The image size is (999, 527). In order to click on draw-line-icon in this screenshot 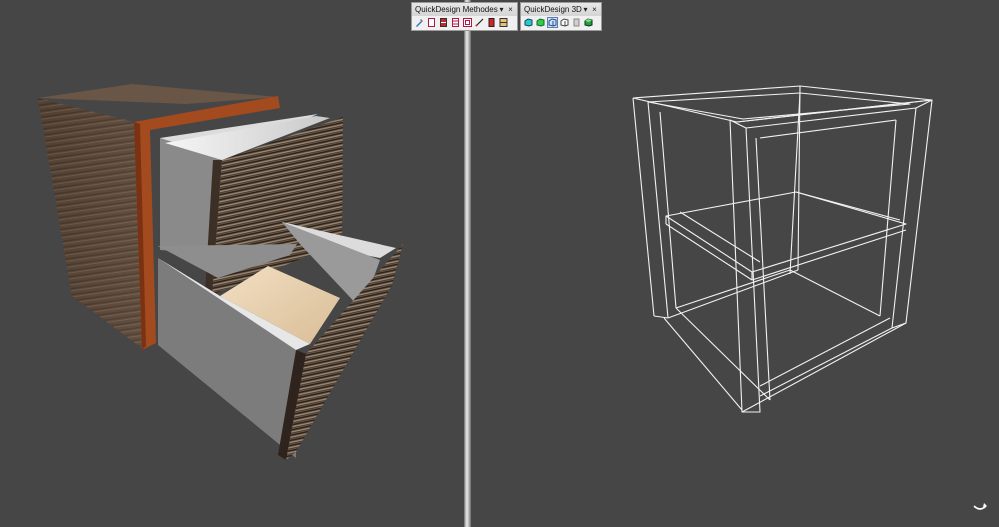, I will do `click(479, 22)`.